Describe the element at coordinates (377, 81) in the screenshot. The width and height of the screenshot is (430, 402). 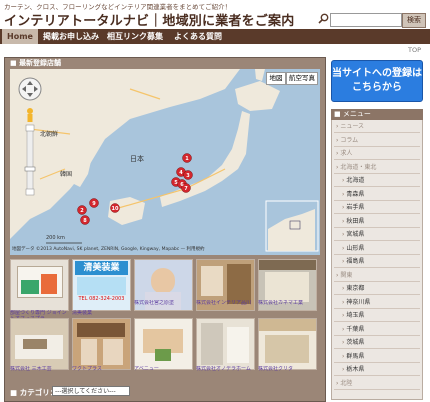
I see `register-cta-button: 当サイトへの登録はこちらから` at that location.